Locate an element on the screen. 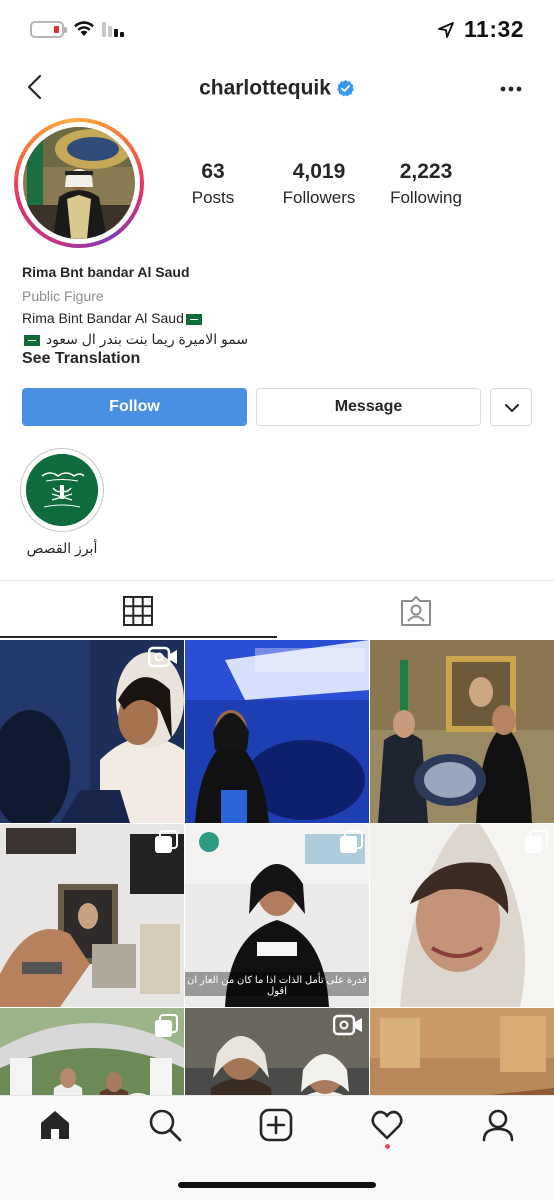 Image resolution: width=554 pixels, height=1200 pixels. profile-avatar is located at coordinates (79, 183).